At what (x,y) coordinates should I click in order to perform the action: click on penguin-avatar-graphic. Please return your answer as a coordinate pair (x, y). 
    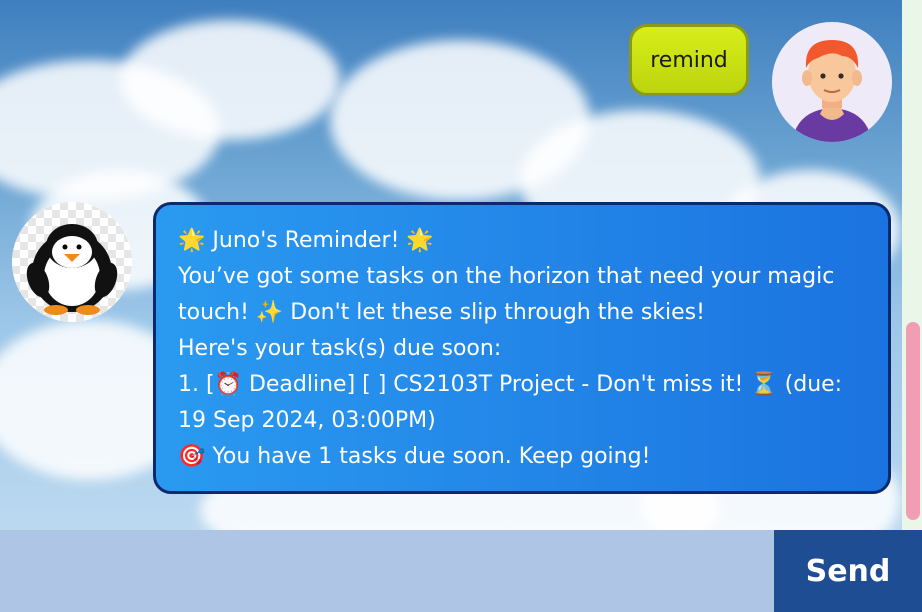
    Looking at the image, I should click on (72, 262).